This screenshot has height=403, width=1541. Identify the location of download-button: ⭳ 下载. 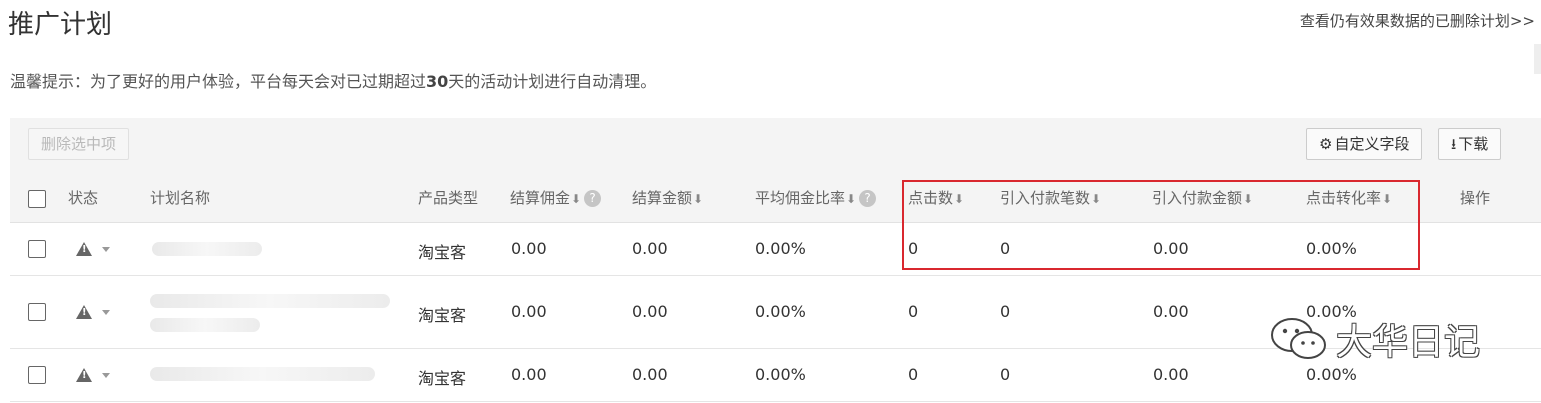
(1470, 144).